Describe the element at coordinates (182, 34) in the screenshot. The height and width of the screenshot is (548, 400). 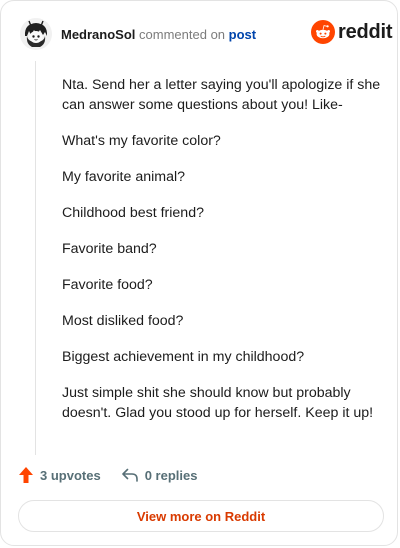
I see `action-text: commented on` at that location.